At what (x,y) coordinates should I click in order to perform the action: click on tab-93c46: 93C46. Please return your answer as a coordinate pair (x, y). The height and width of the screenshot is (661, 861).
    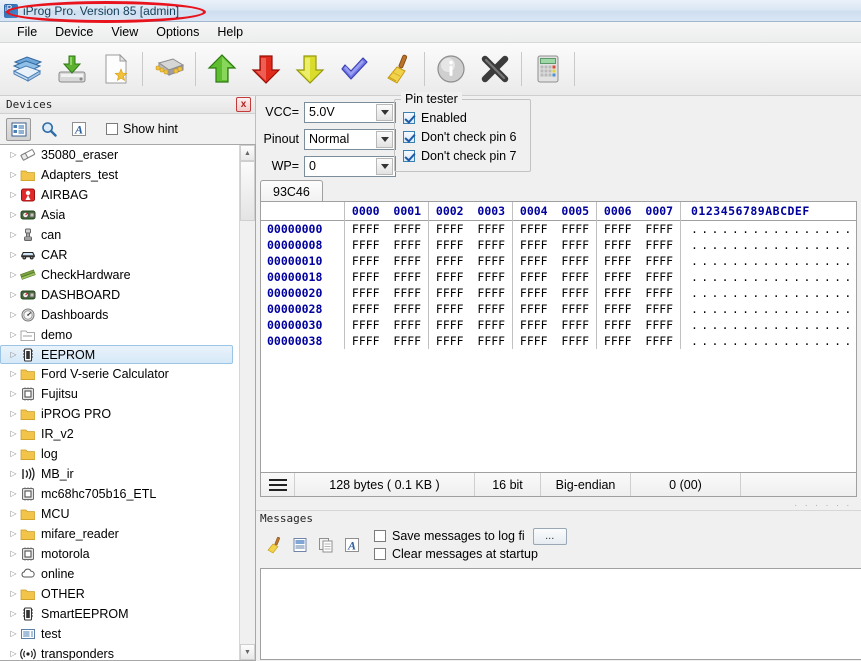
    Looking at the image, I should click on (291, 191).